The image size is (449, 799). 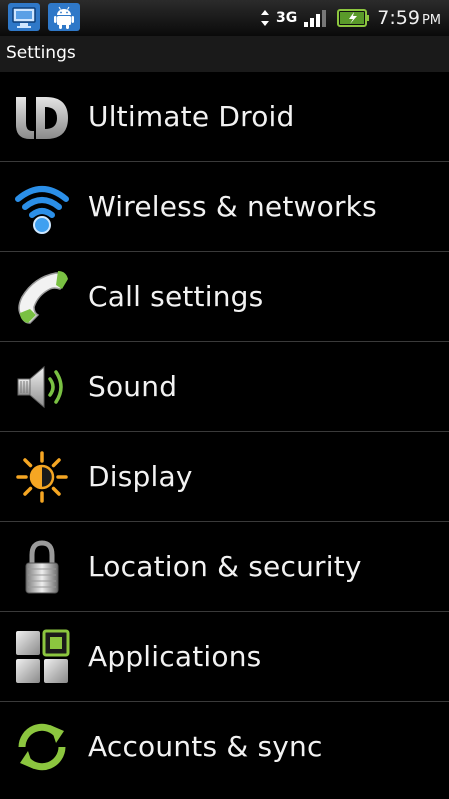 I want to click on menu-item-location-security: Location & security, so click(x=224, y=567).